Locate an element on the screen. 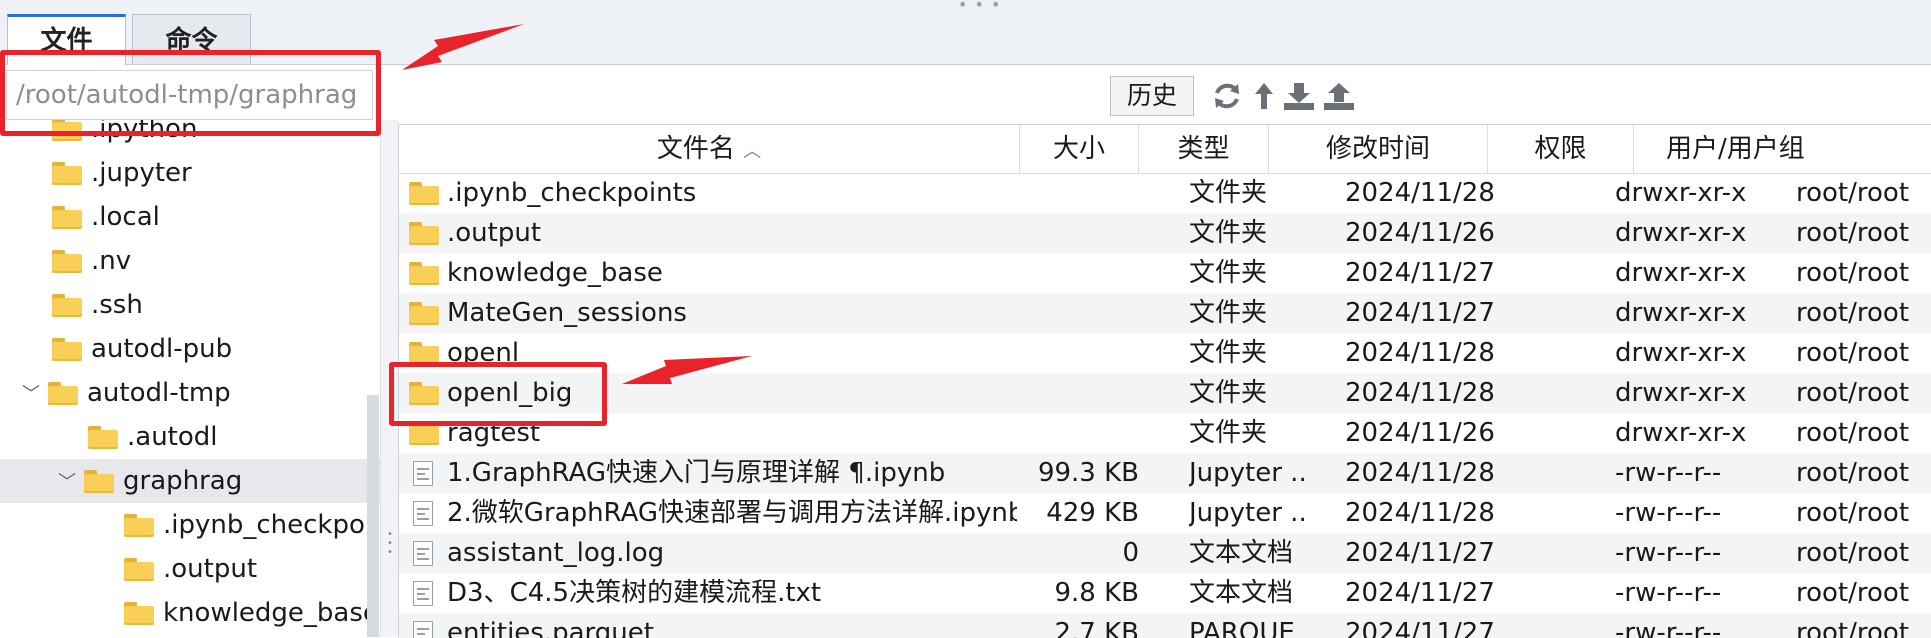 This screenshot has width=1931, height=638. file-name: 2.微软GraphRAG快速部署与调用方法详解.ipynb is located at coordinates (732, 513).